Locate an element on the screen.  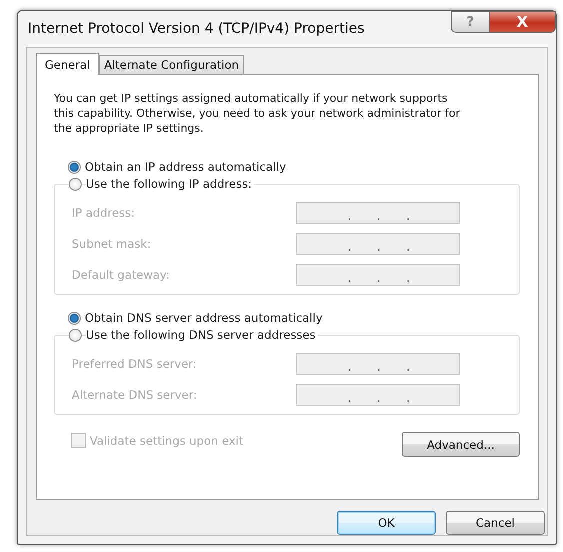
radio-label: Use the following IP address: is located at coordinates (170, 184).